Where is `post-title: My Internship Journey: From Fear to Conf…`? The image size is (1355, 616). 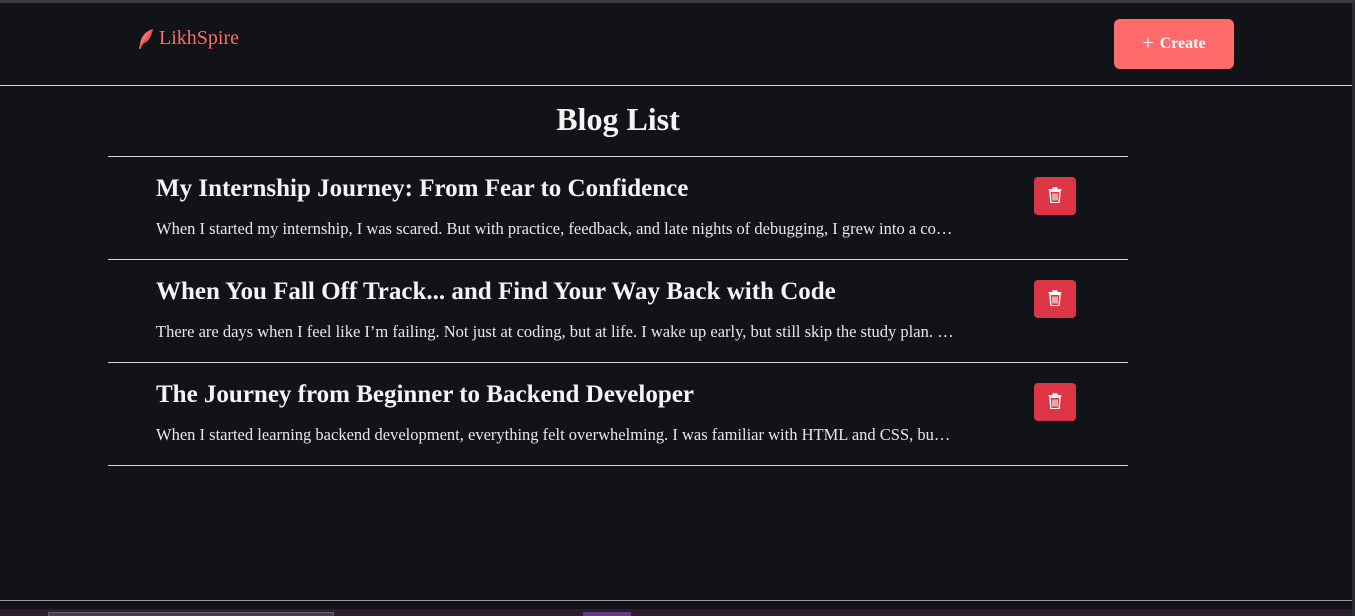
post-title: My Internship Journey: From Fear to Conf… is located at coordinates (422, 189).